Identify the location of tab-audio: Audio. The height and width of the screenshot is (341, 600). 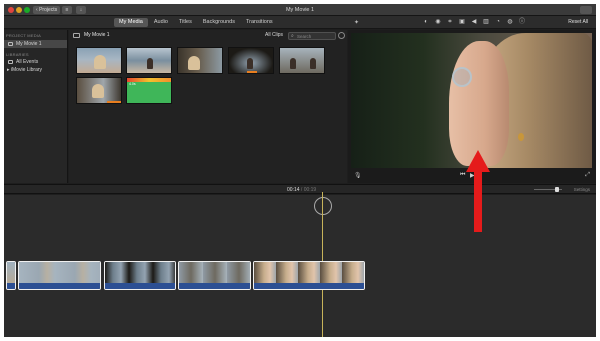
(161, 22).